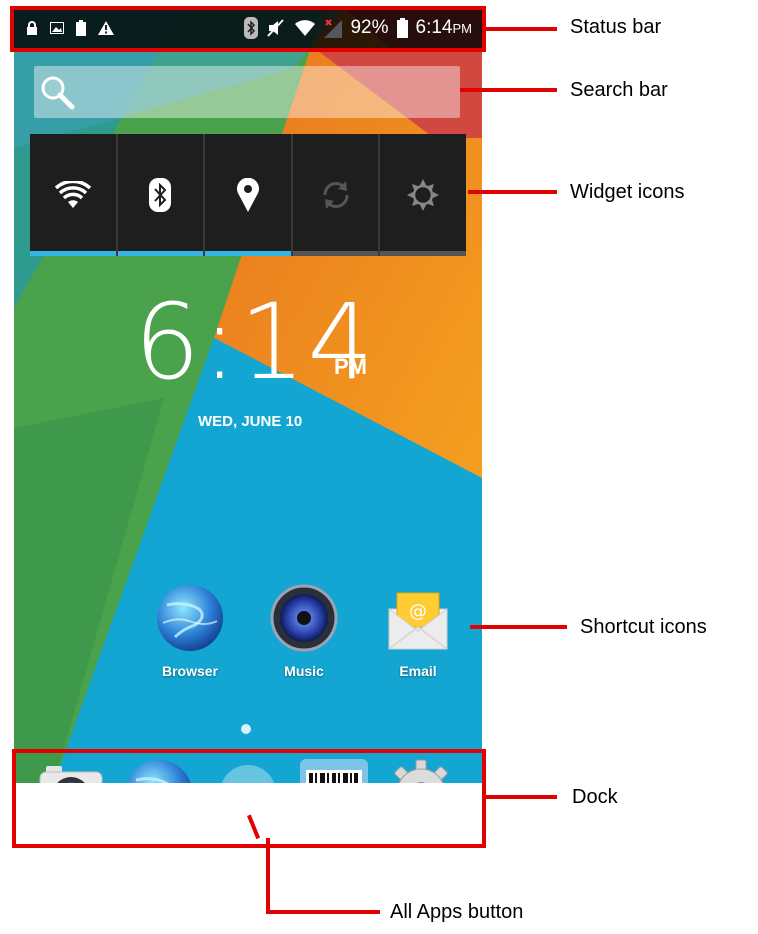  Describe the element at coordinates (323, 912) in the screenshot. I see `all-apps-pointer-horizontal` at that location.